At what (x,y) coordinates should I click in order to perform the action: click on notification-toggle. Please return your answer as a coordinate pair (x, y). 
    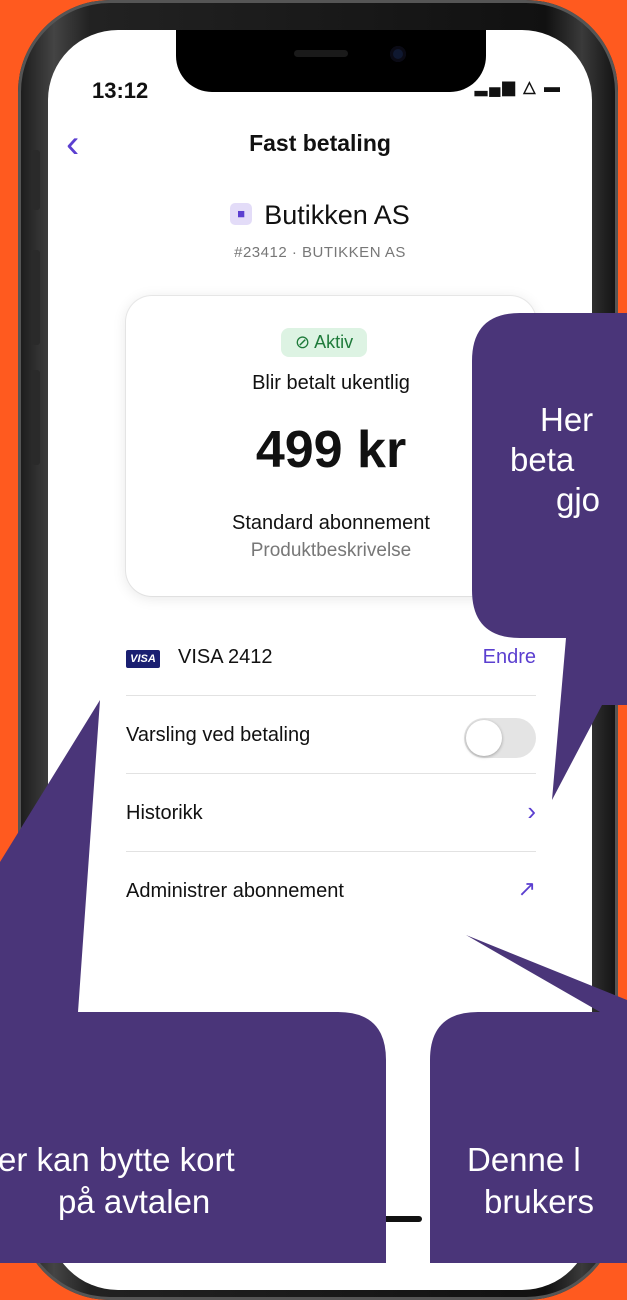
    Looking at the image, I should click on (500, 738).